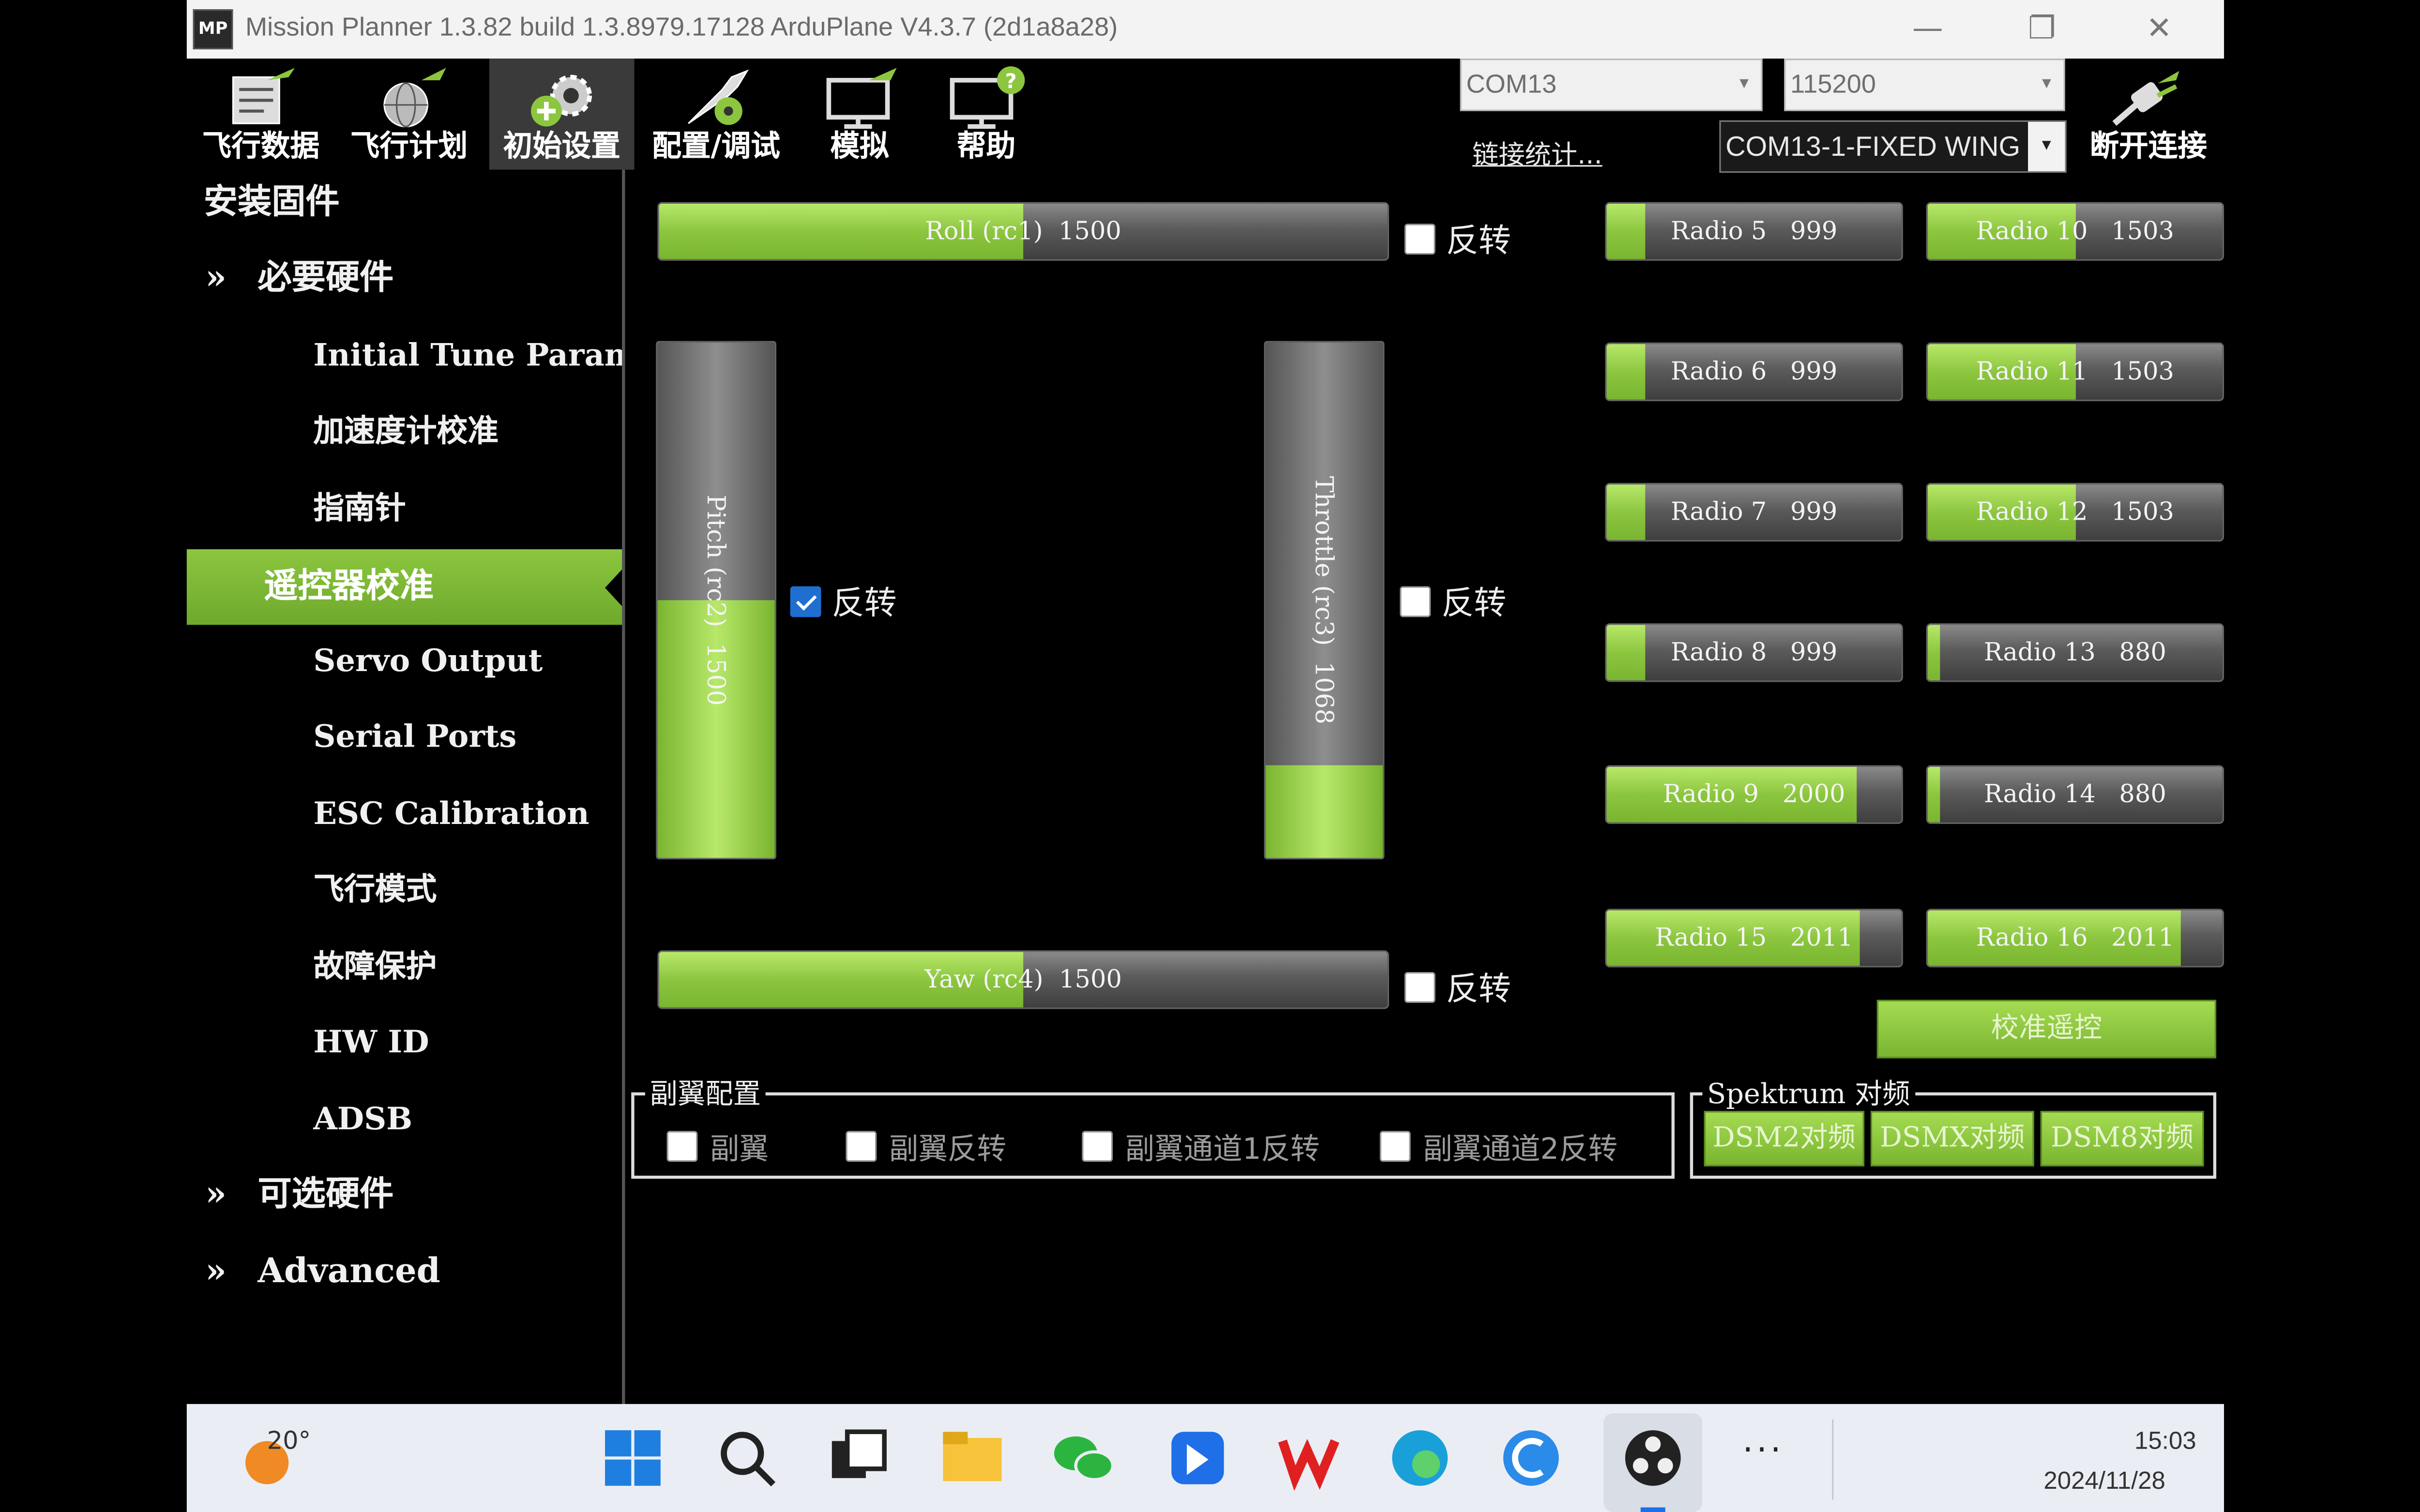 The width and height of the screenshot is (2420, 1512). I want to click on elevon-label: 副翼, so click(739, 1149).